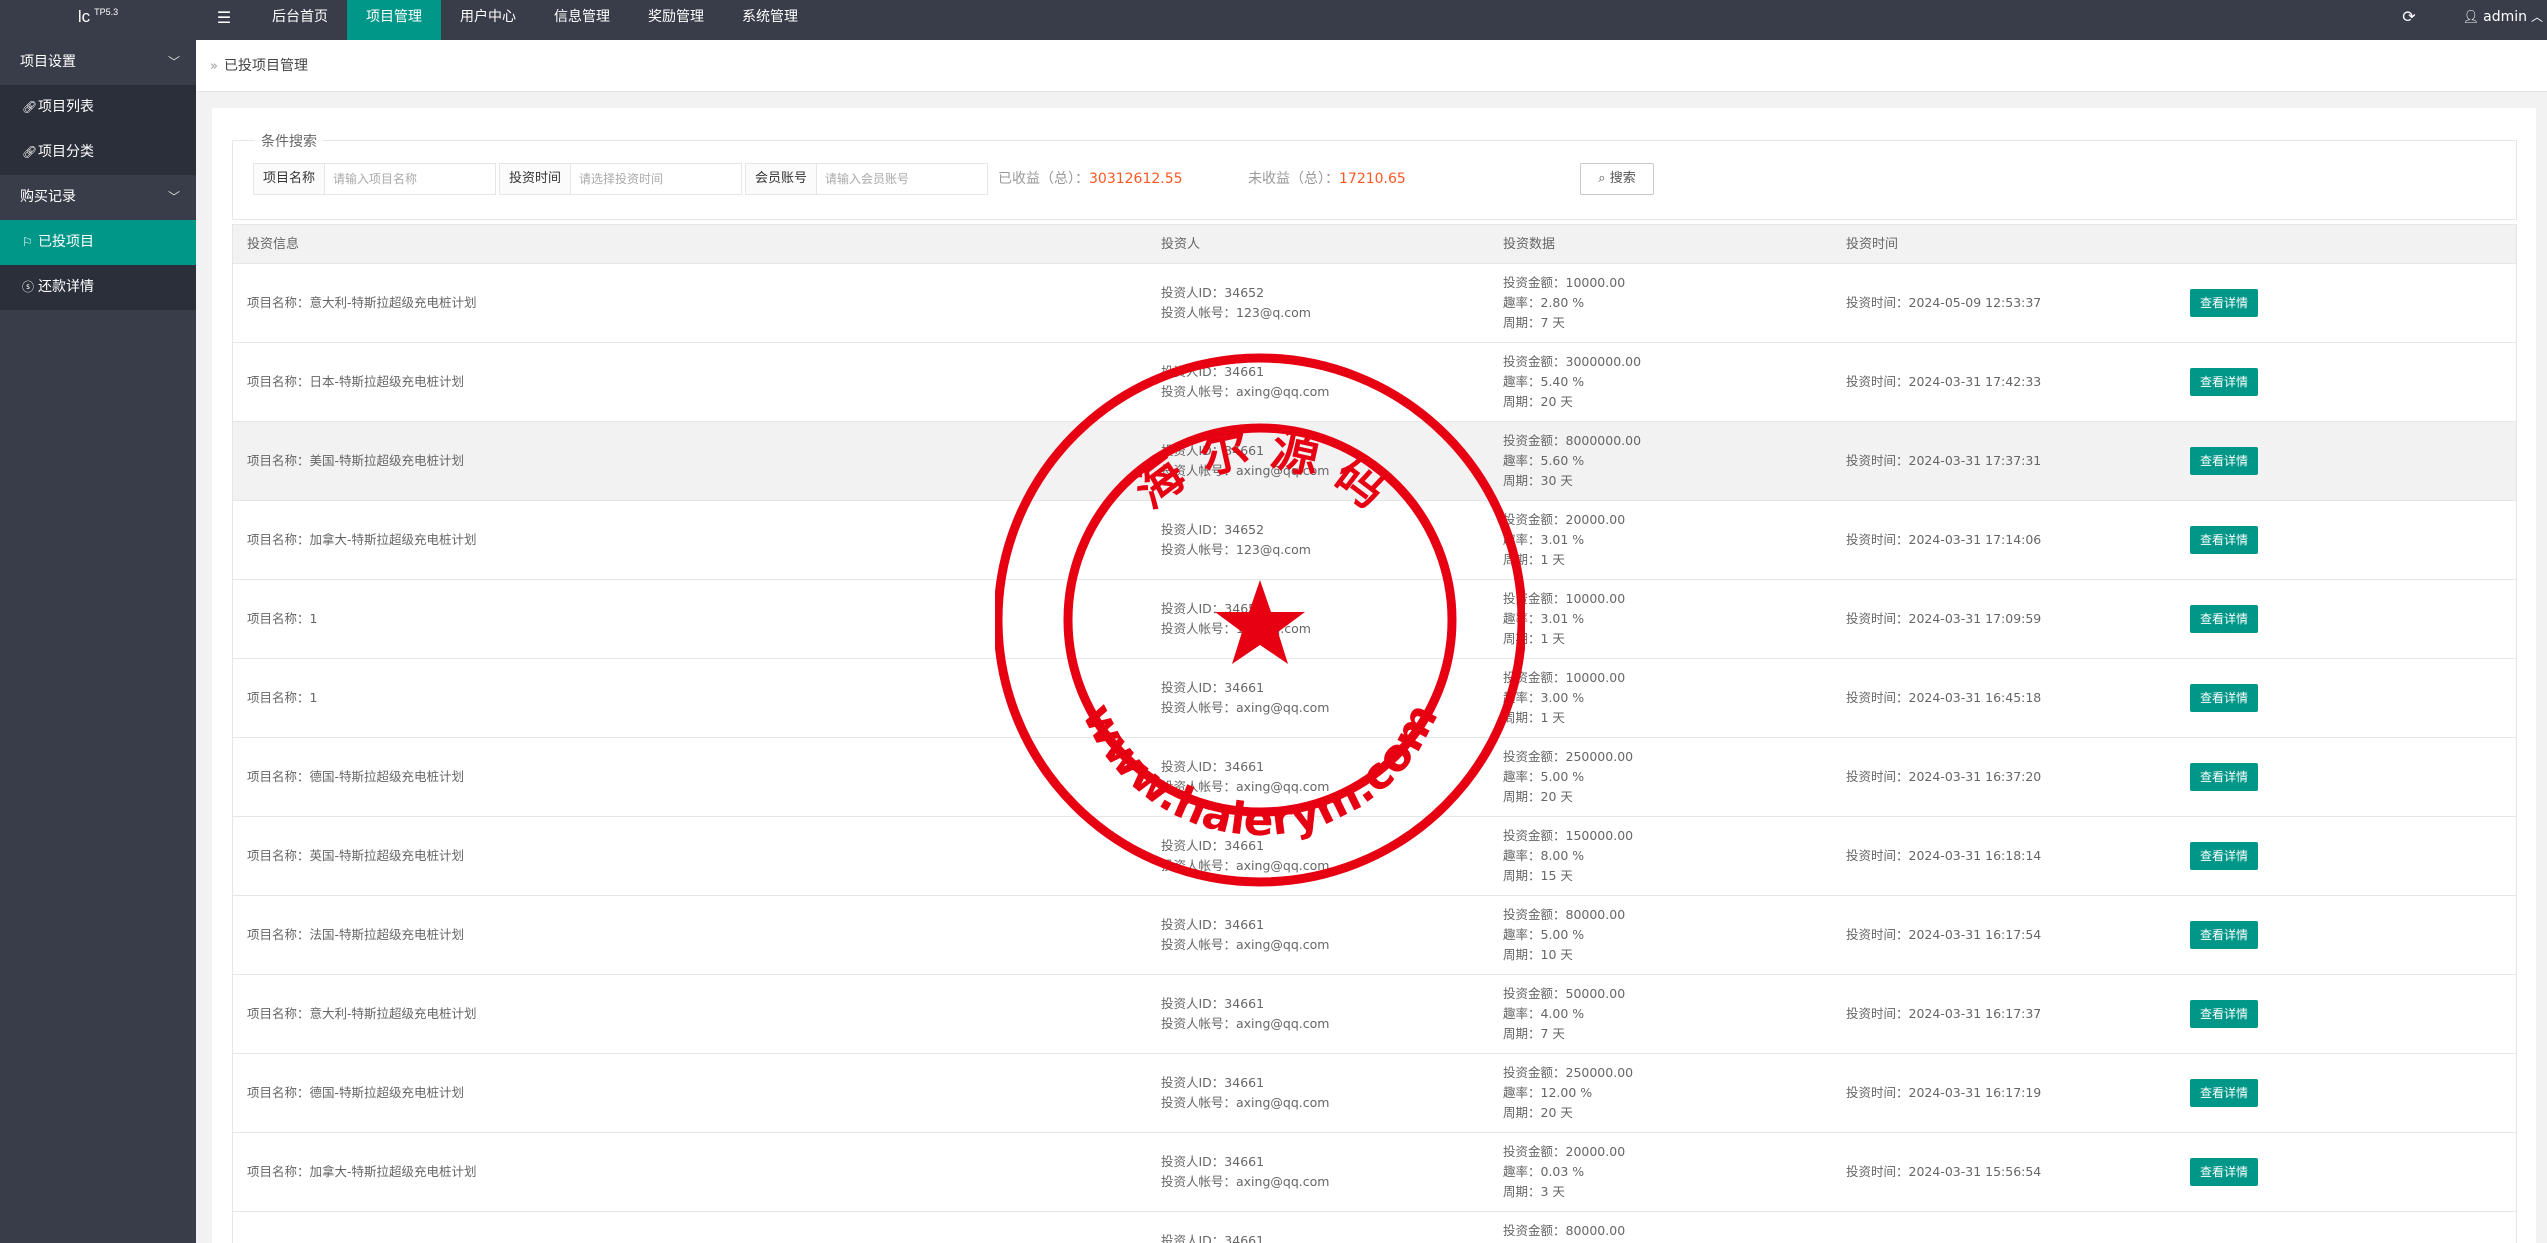 This screenshot has width=2547, height=1243. What do you see at coordinates (98, 20) in the screenshot?
I see `logo: lc TP5.3` at bounding box center [98, 20].